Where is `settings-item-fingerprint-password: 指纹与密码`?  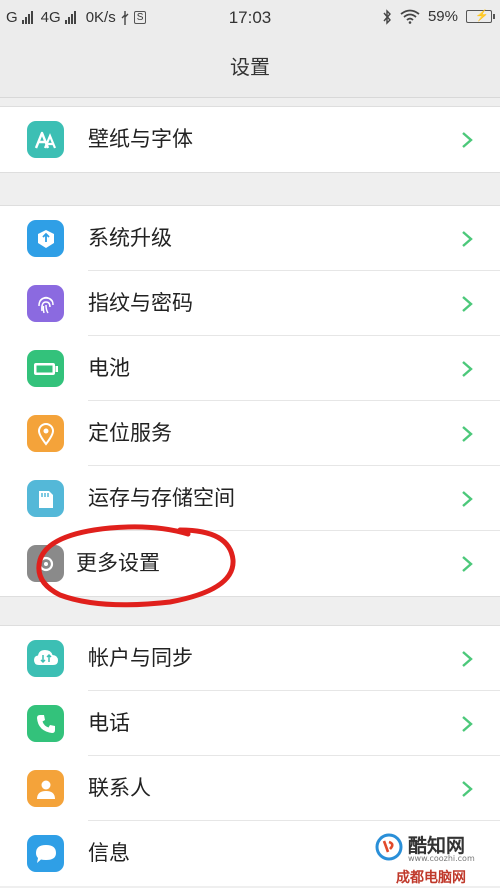 settings-item-fingerprint-password: 指纹与密码 is located at coordinates (250, 303).